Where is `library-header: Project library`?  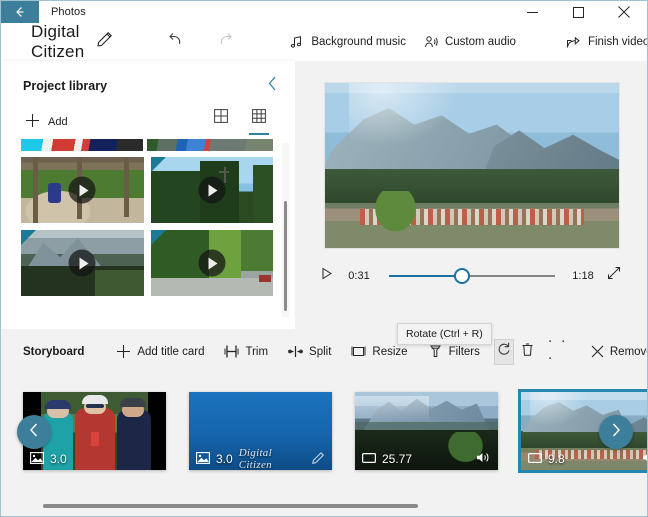
library-header: Project library is located at coordinates (148, 79).